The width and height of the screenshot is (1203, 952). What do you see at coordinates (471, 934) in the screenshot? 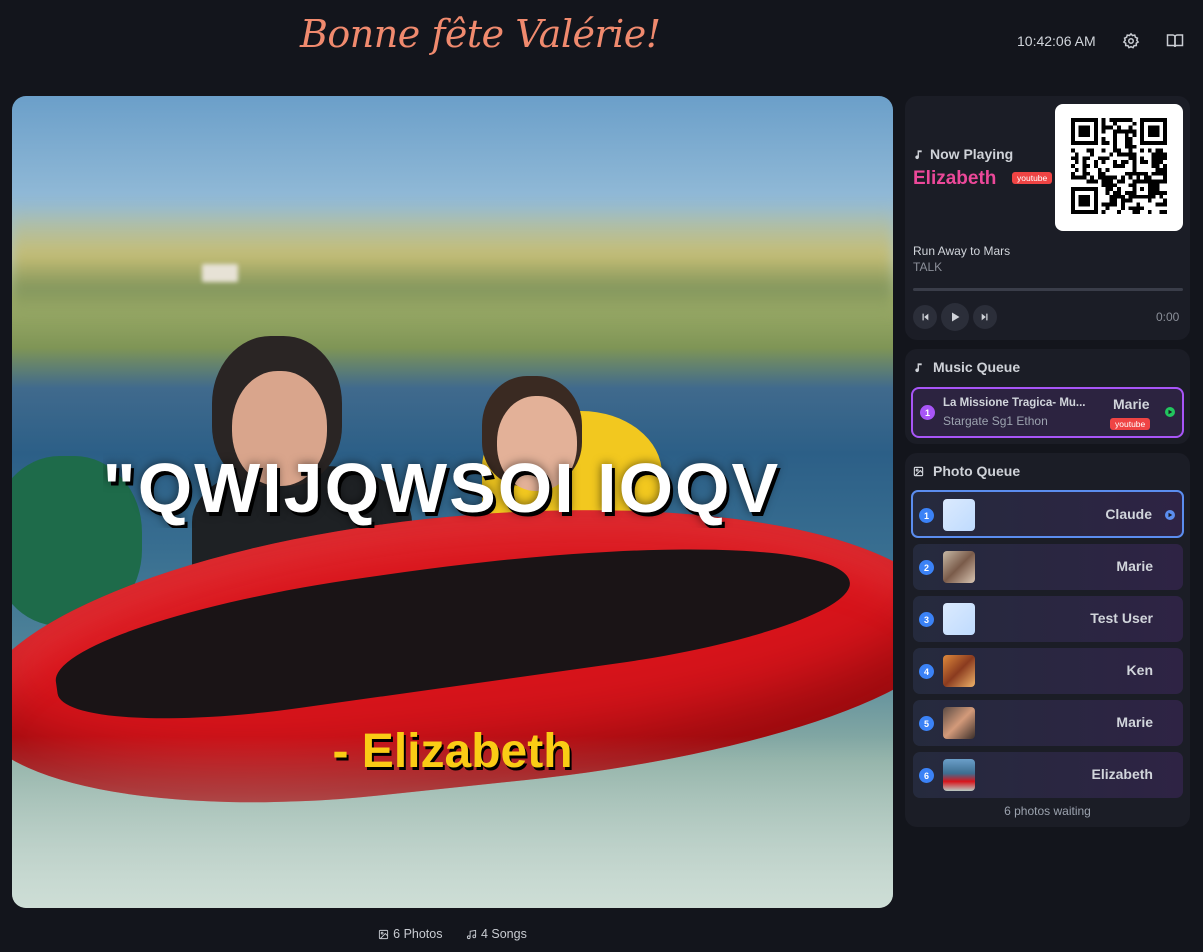
I see `music-icon` at bounding box center [471, 934].